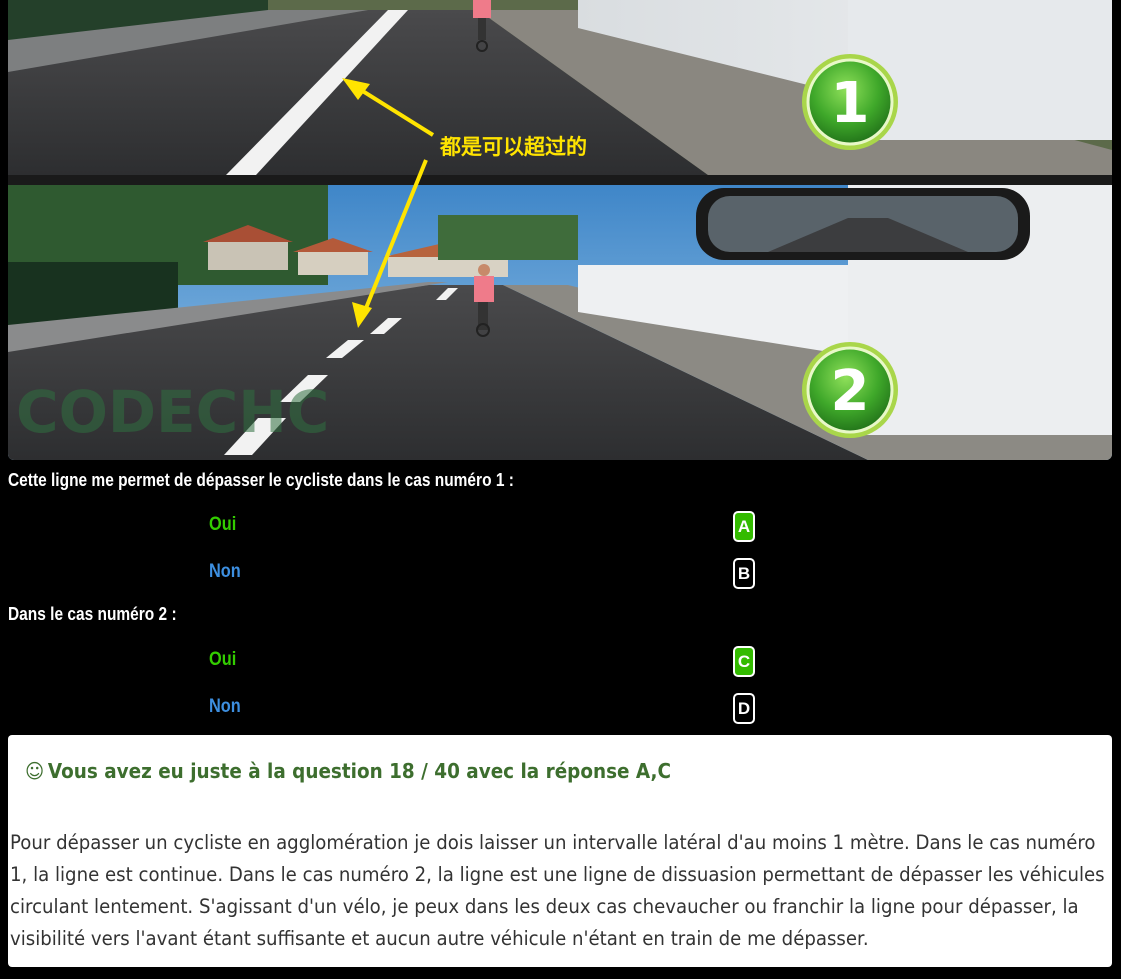  I want to click on answer-a-button: A, so click(744, 526).